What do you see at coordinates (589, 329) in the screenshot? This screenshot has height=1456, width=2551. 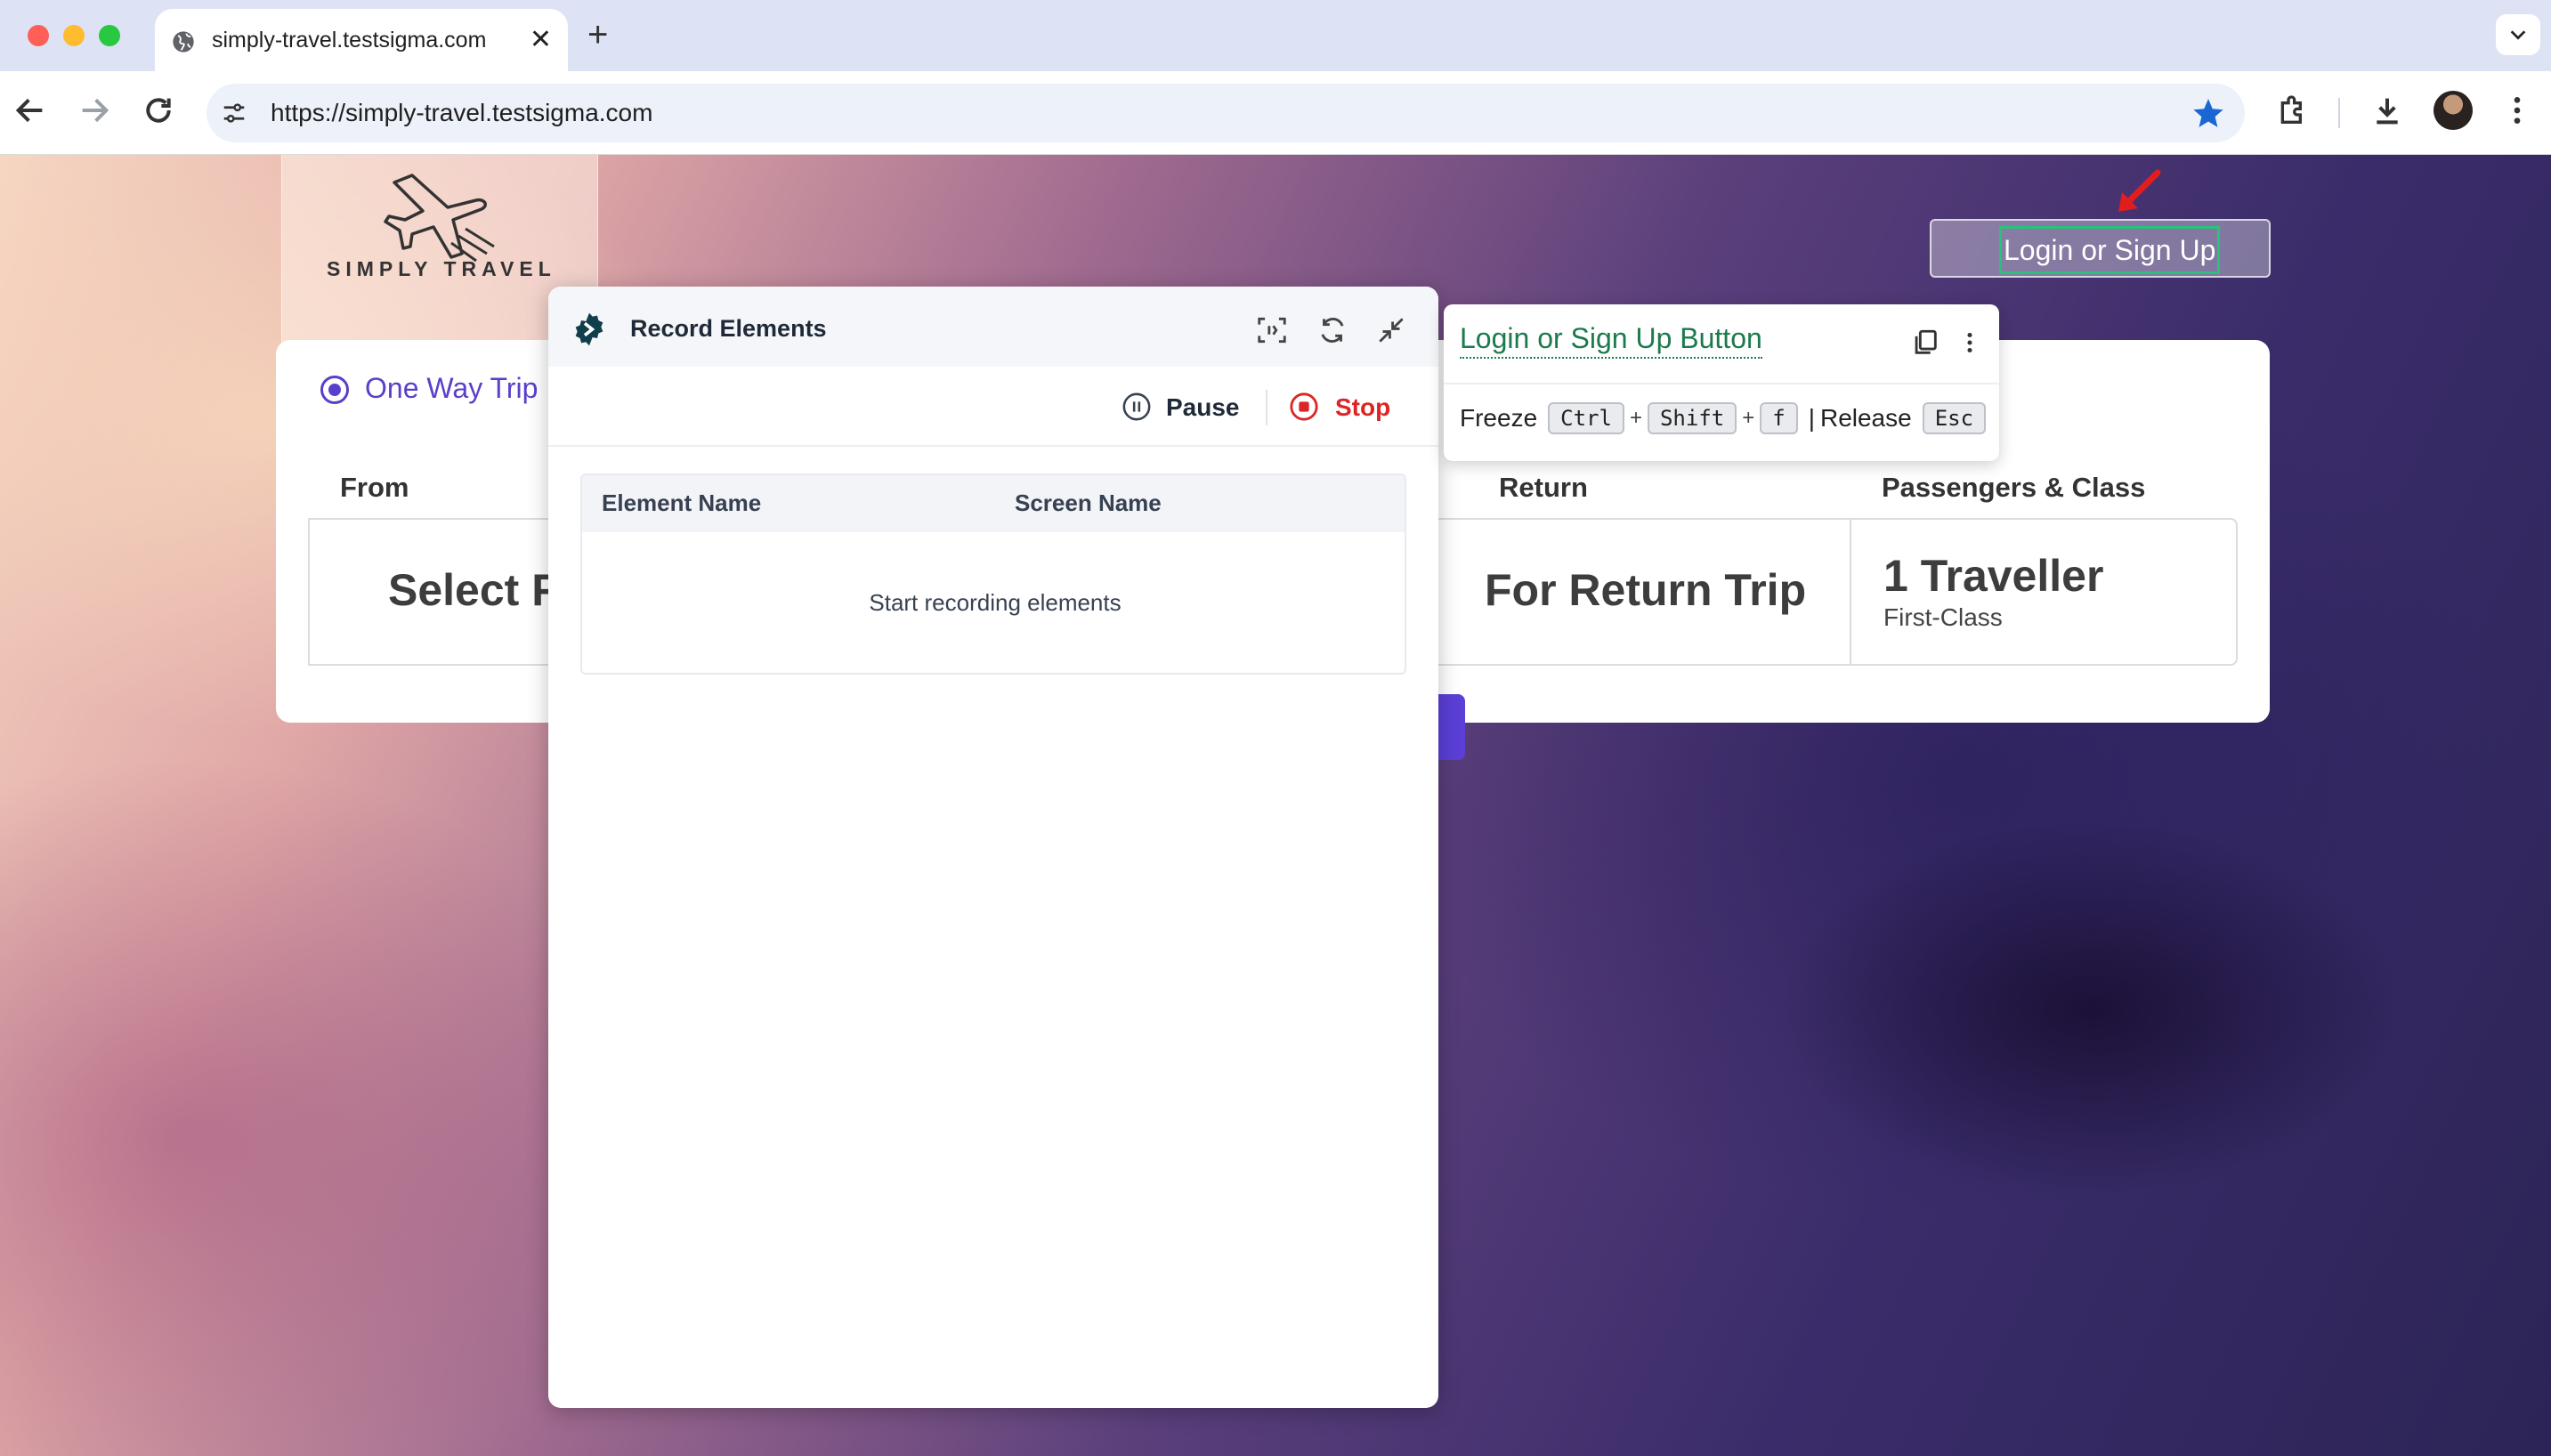 I see `testsigma-gear-icon` at bounding box center [589, 329].